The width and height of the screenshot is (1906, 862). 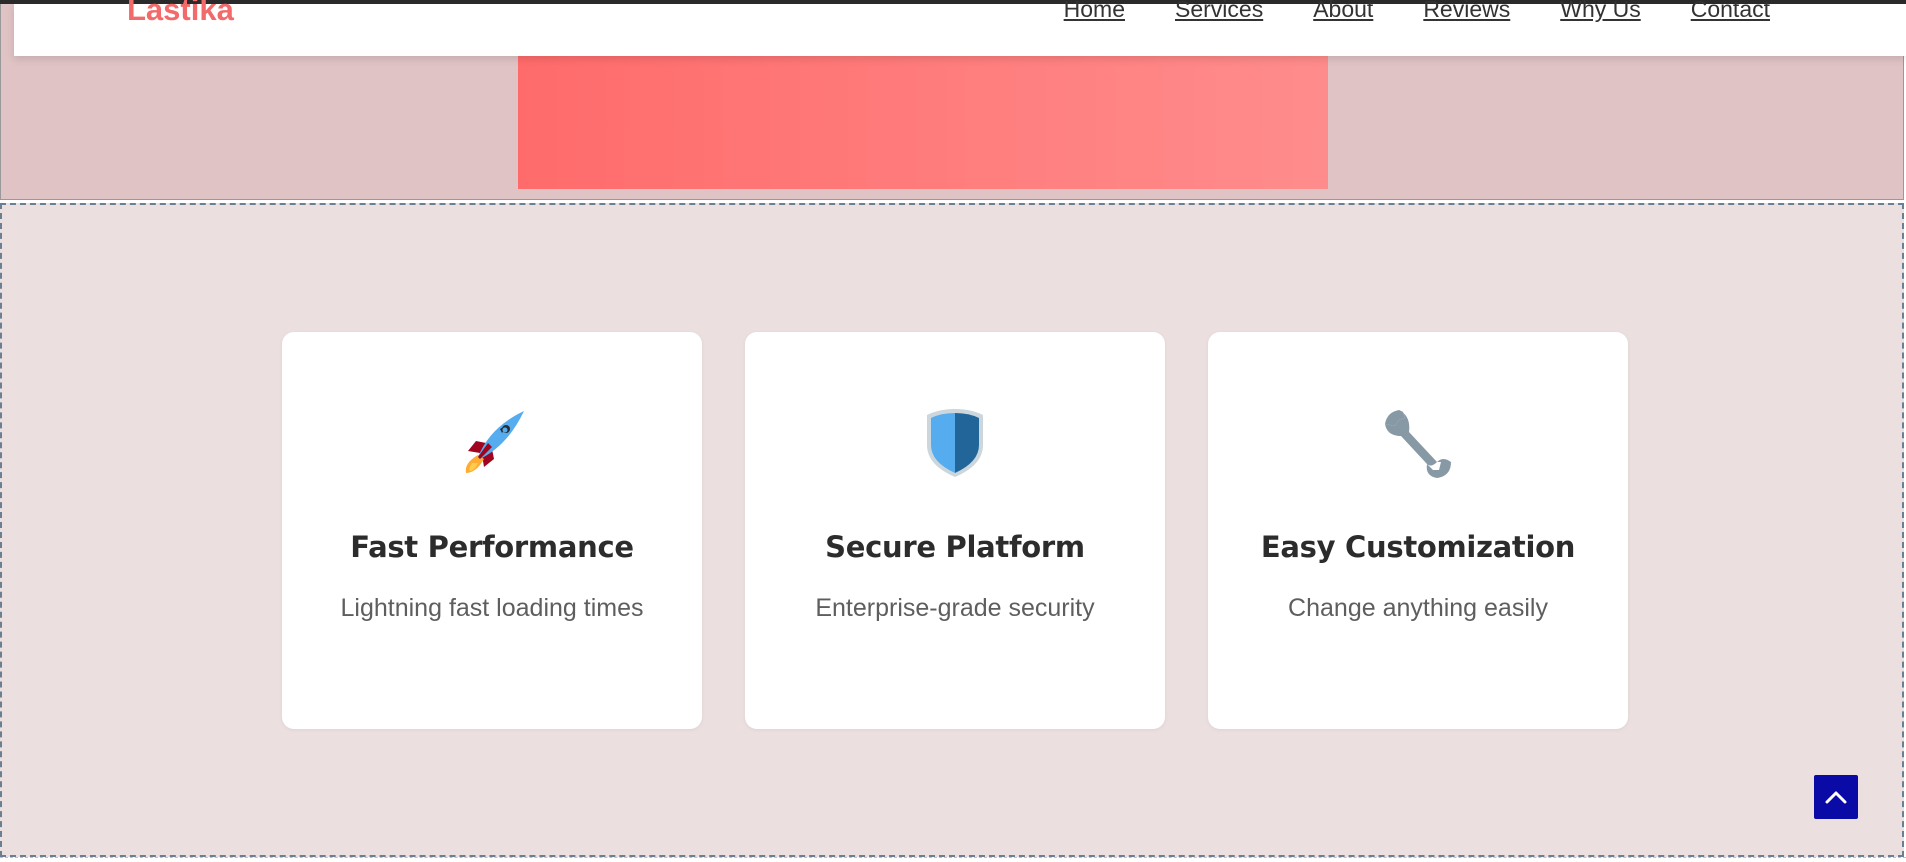 I want to click on nav-link-why-us: Why Us, so click(x=1600, y=12).